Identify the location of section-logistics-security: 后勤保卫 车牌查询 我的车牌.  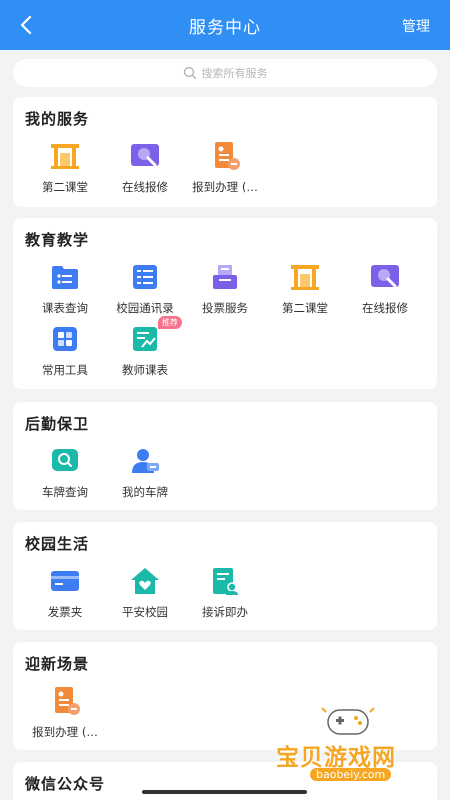
(225, 456).